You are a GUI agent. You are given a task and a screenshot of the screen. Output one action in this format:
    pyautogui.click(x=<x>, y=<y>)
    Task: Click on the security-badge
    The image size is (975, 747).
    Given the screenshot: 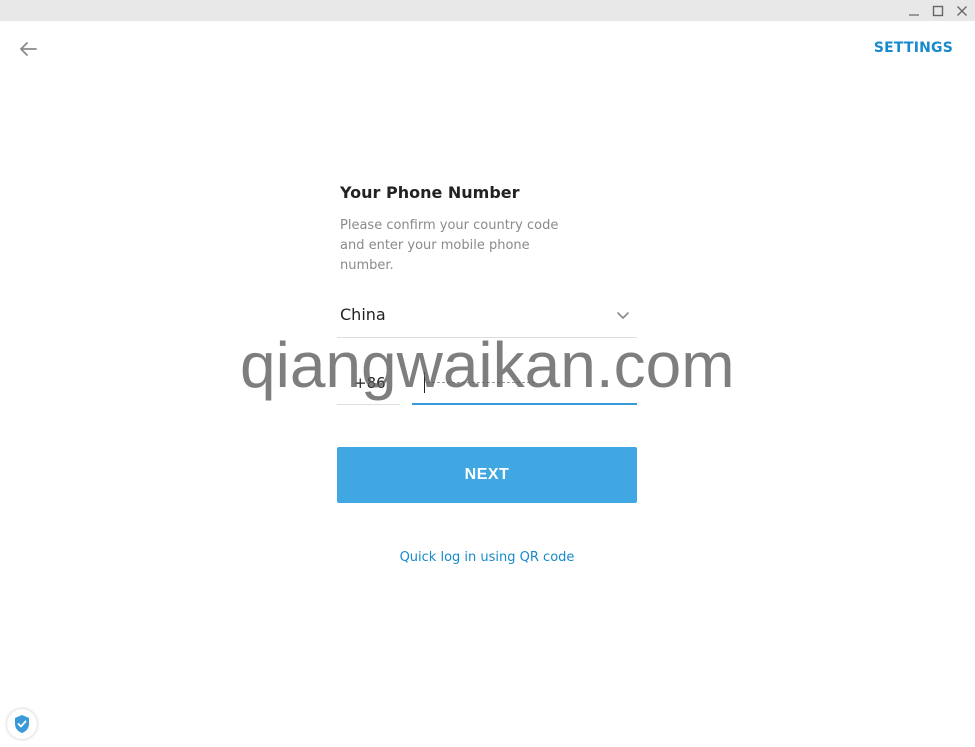 What is the action you would take?
    pyautogui.click(x=22, y=724)
    